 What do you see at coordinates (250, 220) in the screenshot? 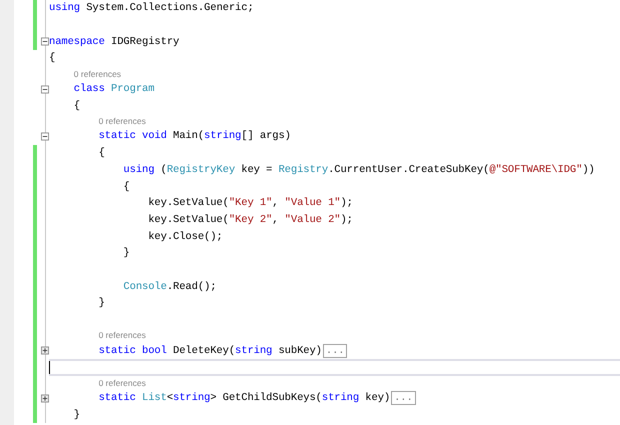
I see `code-line: key.SetValue("Key 2", "Value 2");` at bounding box center [250, 220].